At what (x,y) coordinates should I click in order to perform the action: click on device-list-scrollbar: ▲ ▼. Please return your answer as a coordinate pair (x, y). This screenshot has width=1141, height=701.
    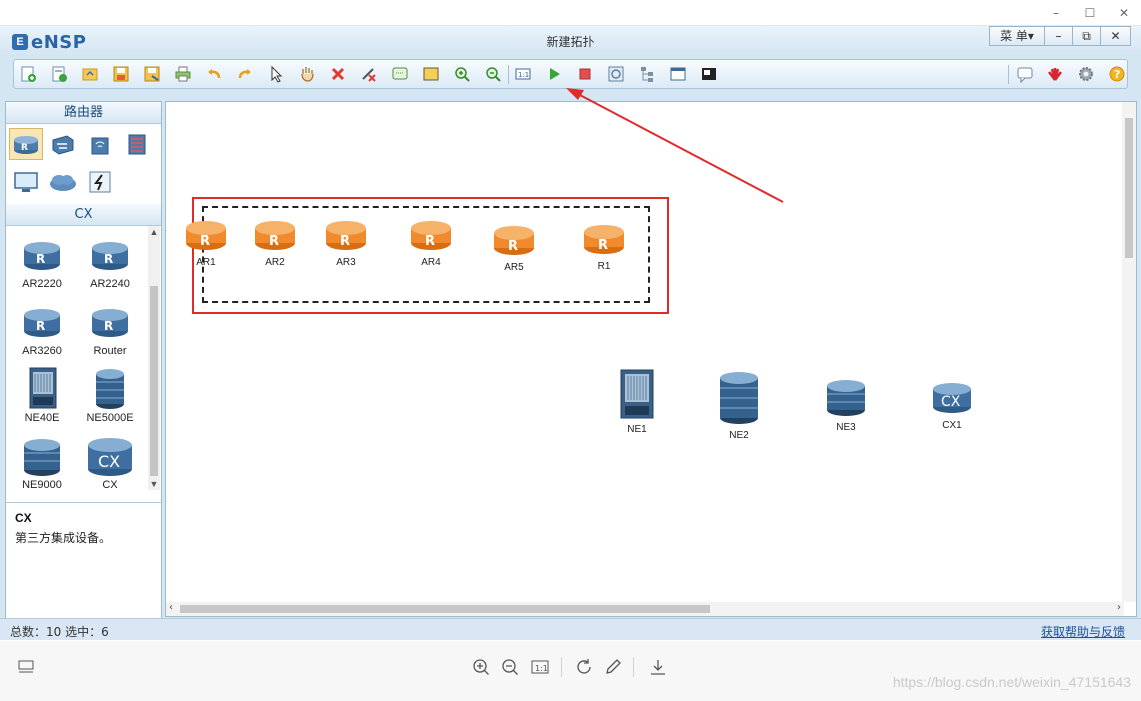
    Looking at the image, I should click on (154, 358).